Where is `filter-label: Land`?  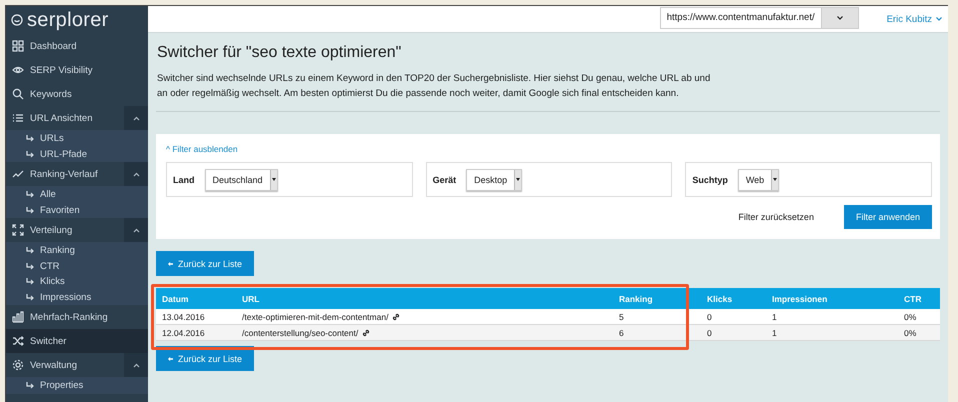
filter-label: Land is located at coordinates (183, 179).